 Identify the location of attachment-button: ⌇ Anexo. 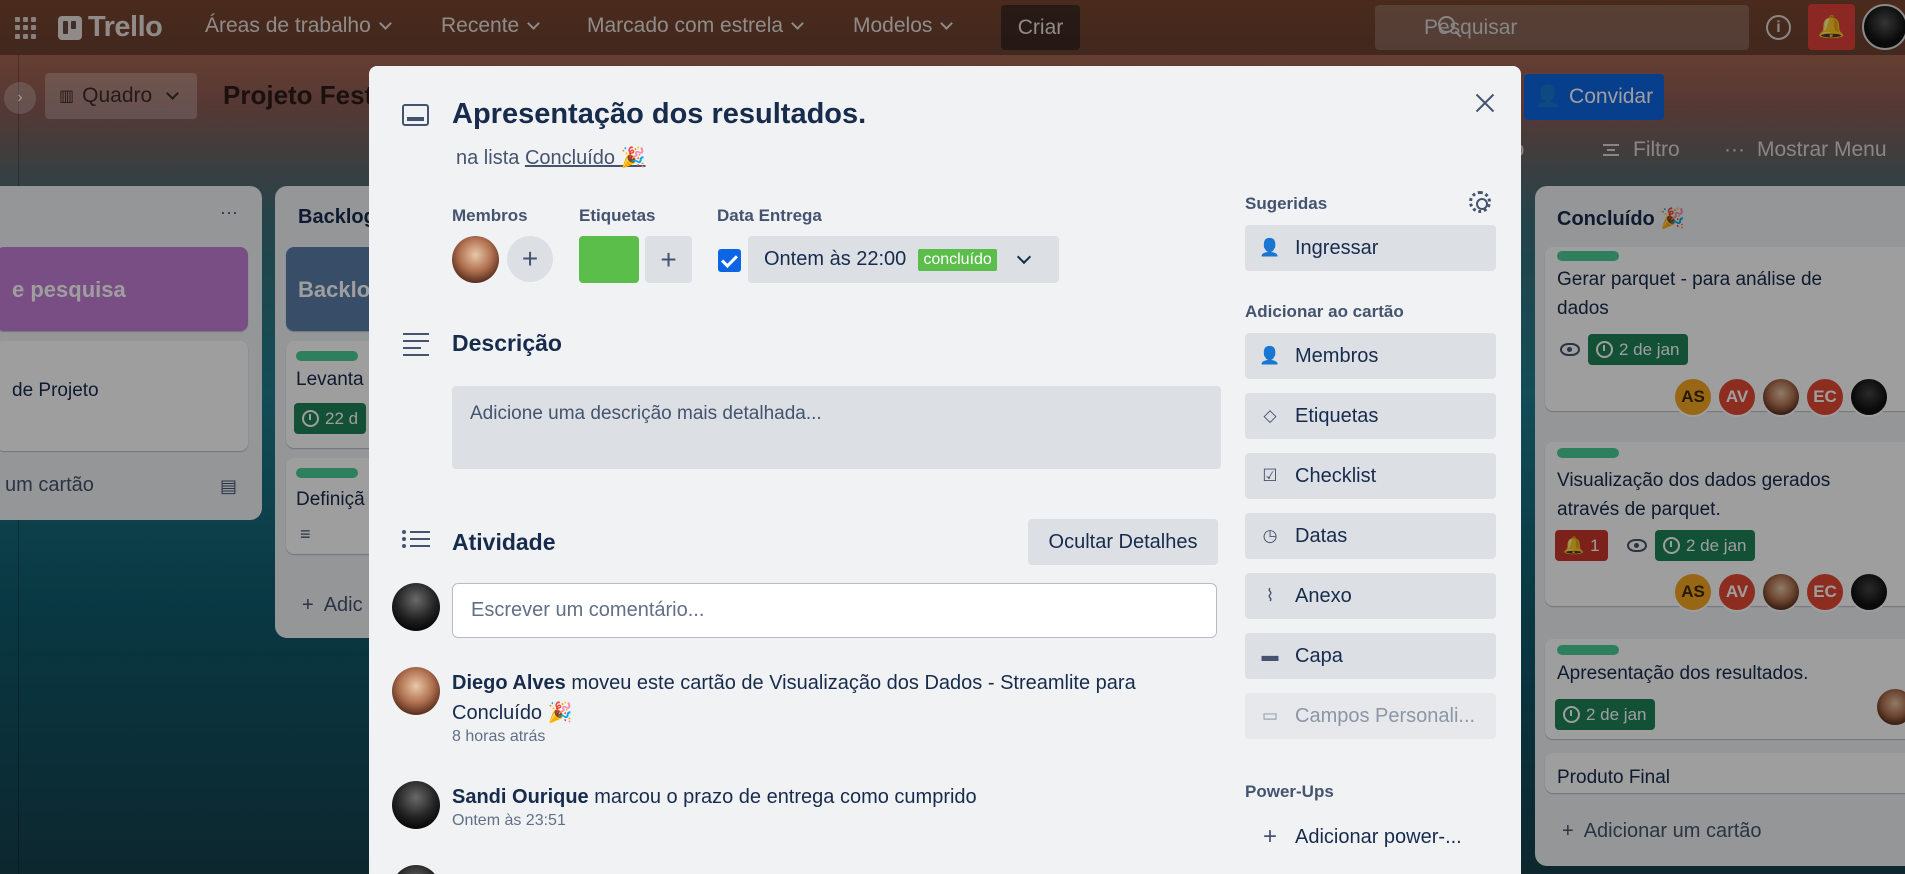
(1370, 596).